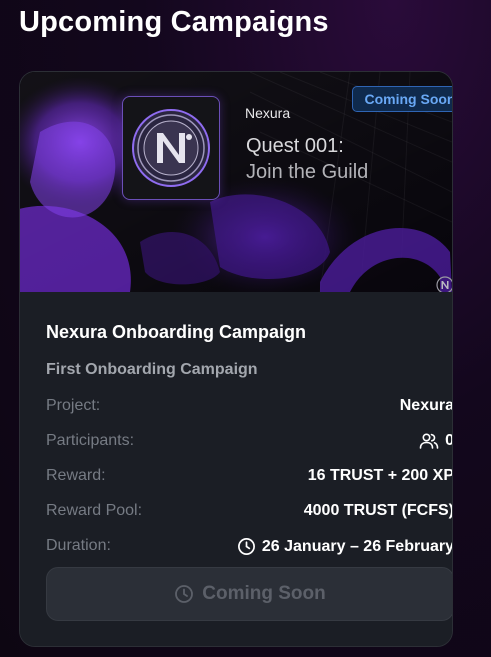 This screenshot has width=491, height=657. Describe the element at coordinates (174, 22) in the screenshot. I see `page-title: Upcoming Campaigns` at that location.